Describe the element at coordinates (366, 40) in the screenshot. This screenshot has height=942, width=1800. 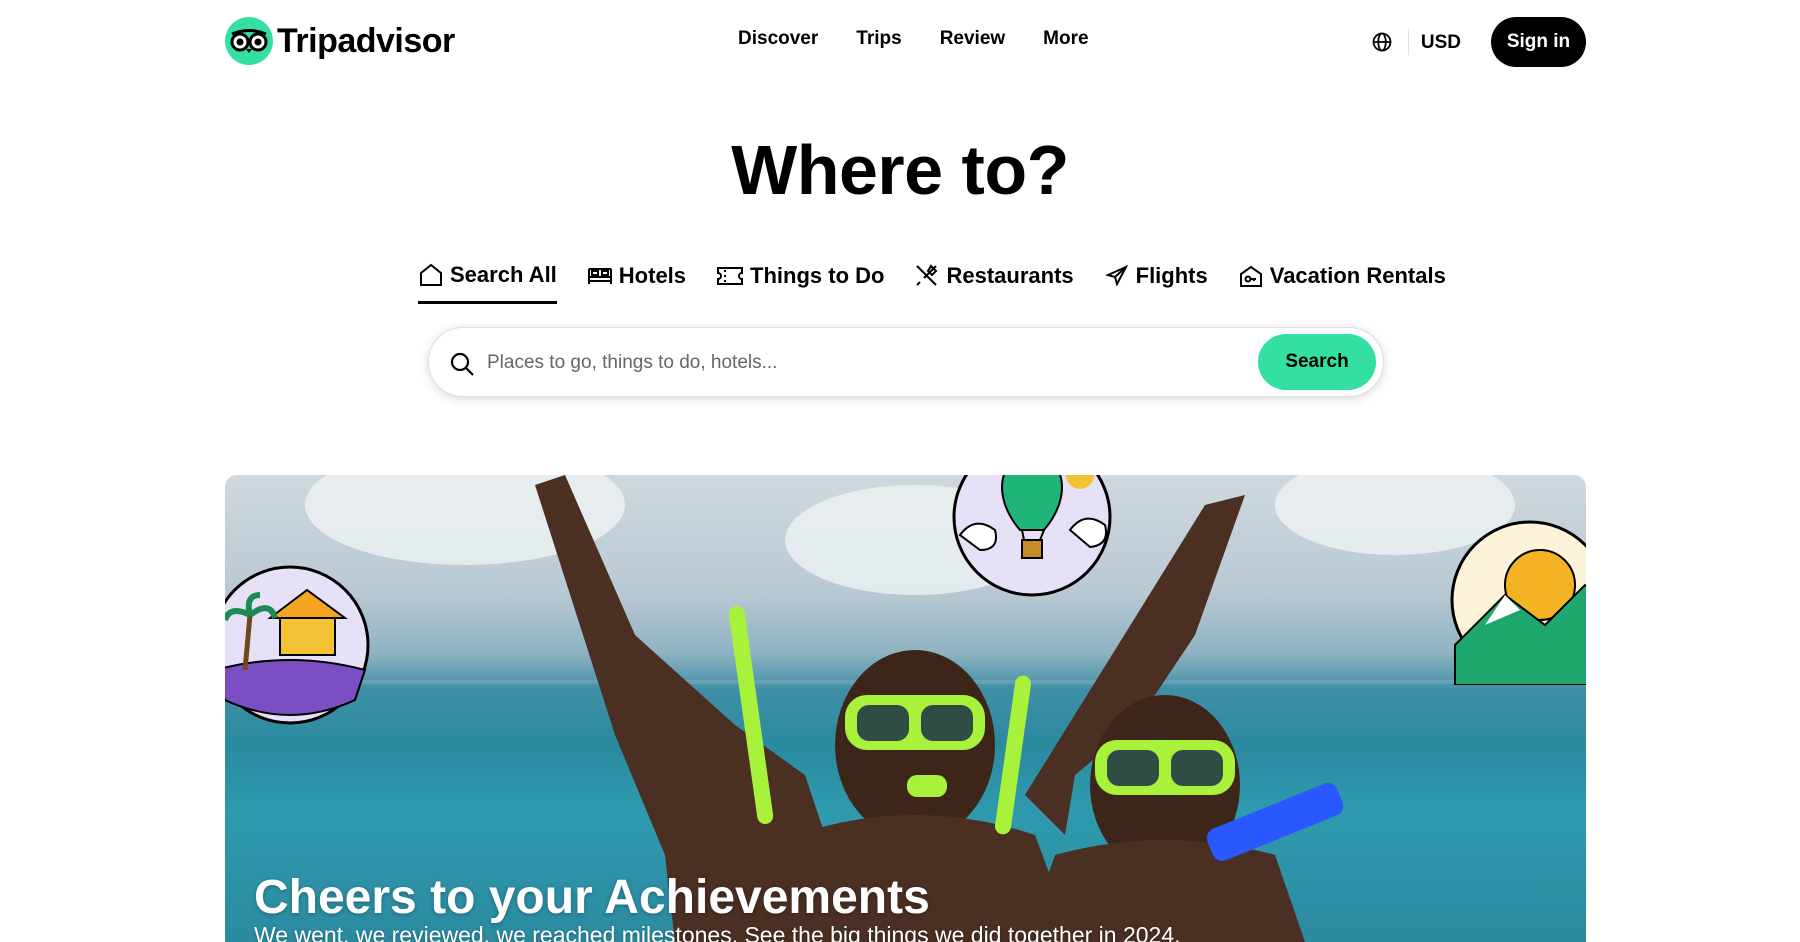
I see `logo-text: Tripadvisor` at that location.